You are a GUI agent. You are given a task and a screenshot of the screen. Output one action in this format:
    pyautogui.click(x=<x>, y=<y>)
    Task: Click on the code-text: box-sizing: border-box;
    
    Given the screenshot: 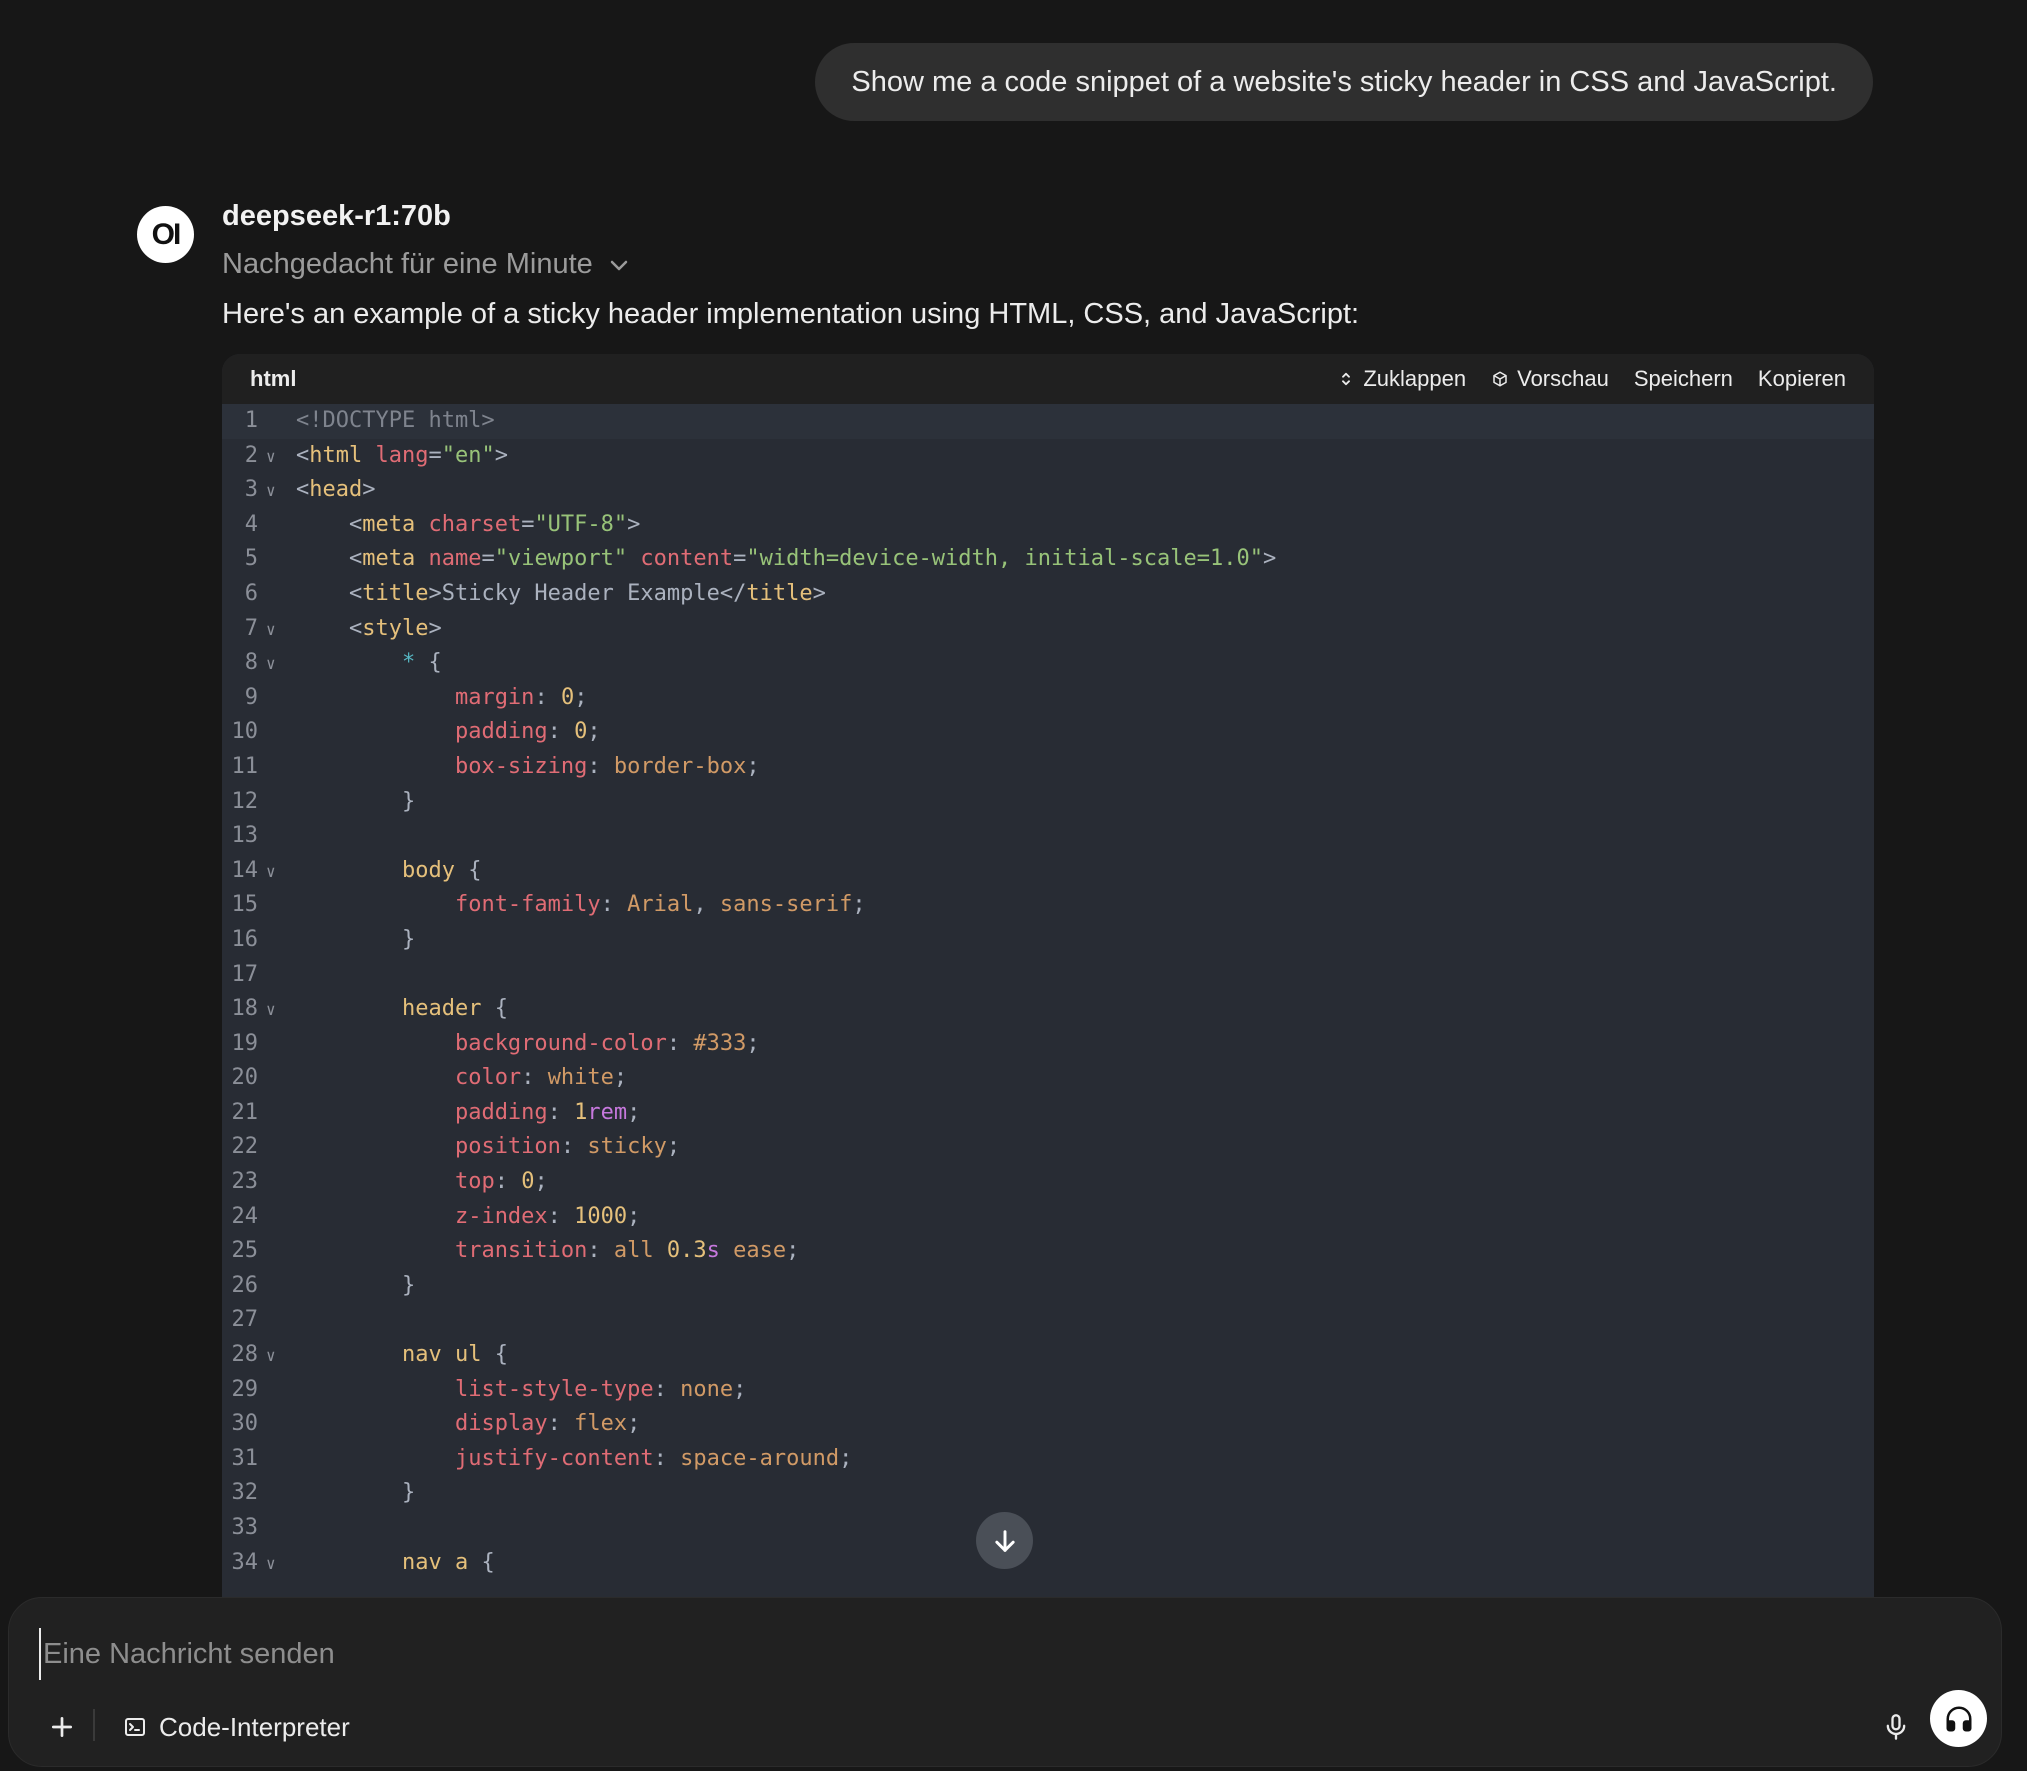 What is the action you would take?
    pyautogui.click(x=528, y=767)
    